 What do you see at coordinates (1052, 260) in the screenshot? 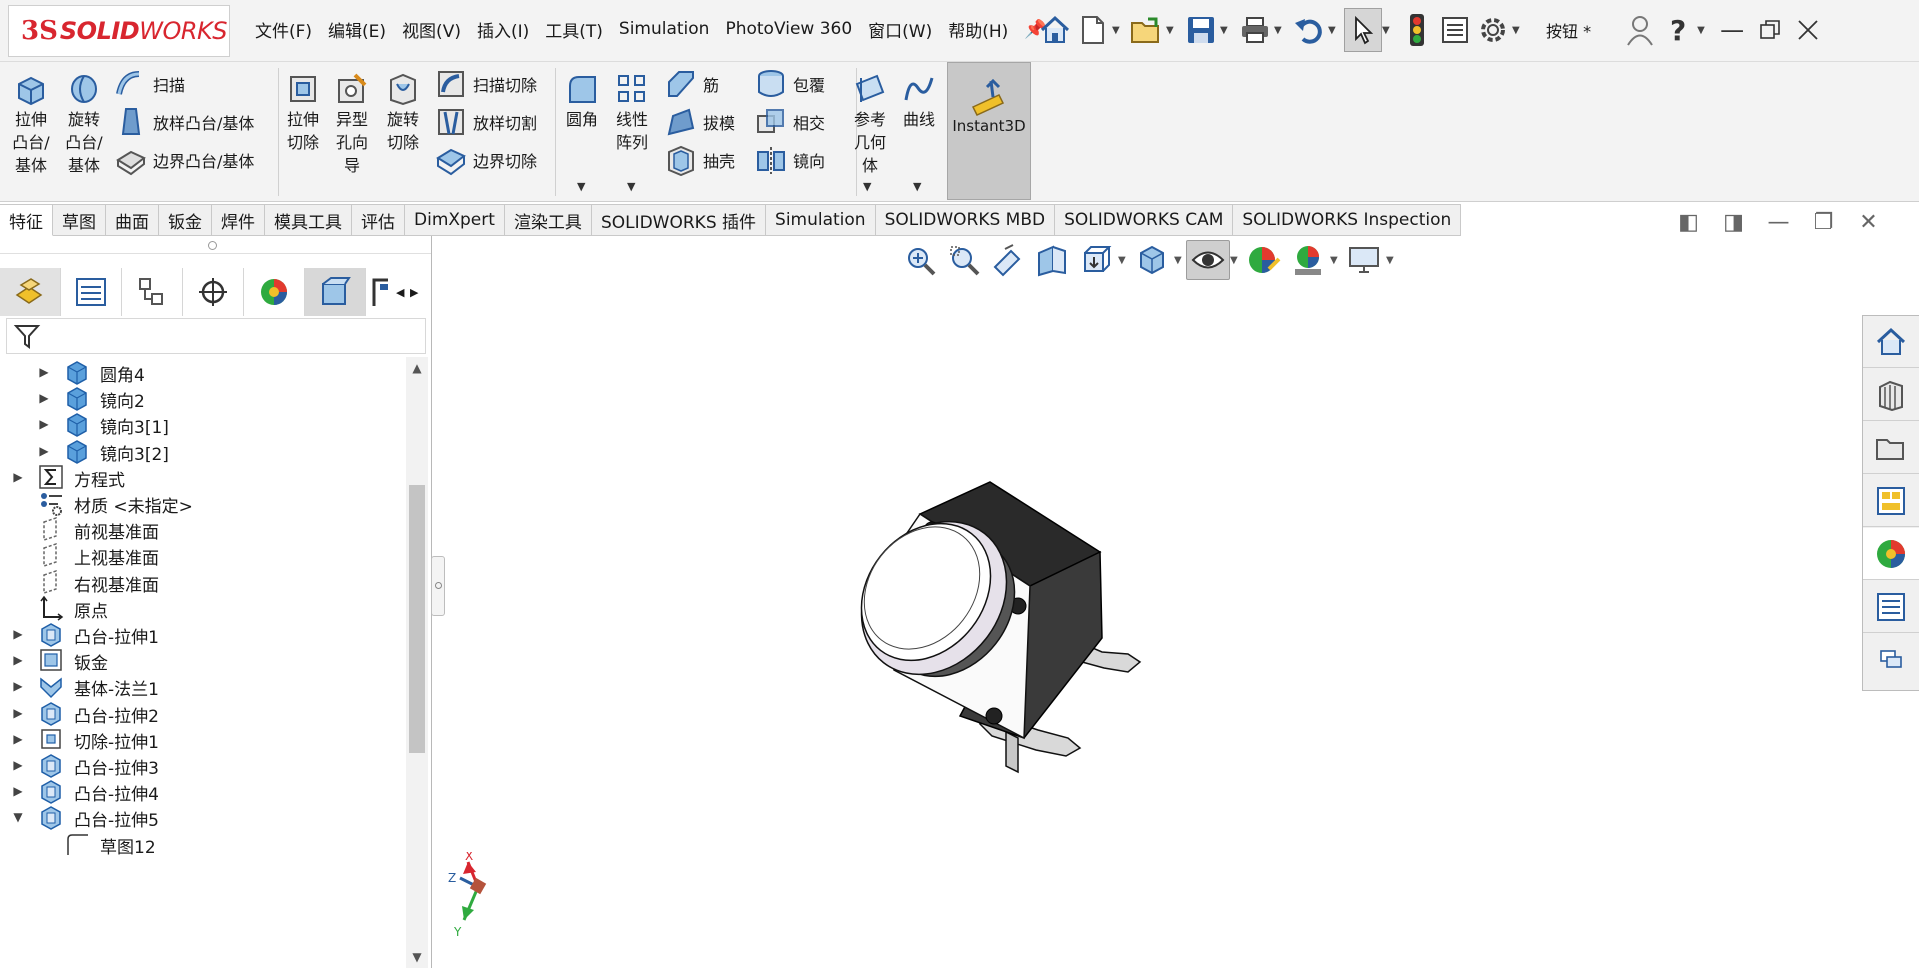
I see `section-view-icon` at bounding box center [1052, 260].